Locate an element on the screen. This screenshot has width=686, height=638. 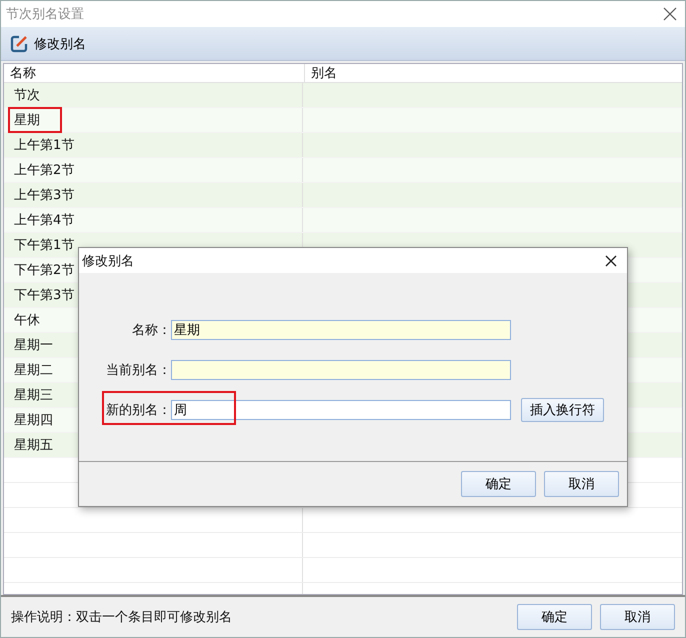
field-label: 当前别名： is located at coordinates (138, 370).